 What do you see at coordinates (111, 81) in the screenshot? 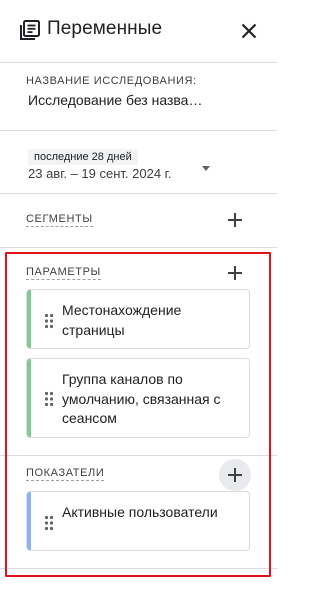
I see `study-name-label: НАЗВАНИЕ ИССЛЕДОВАНИЯ:` at bounding box center [111, 81].